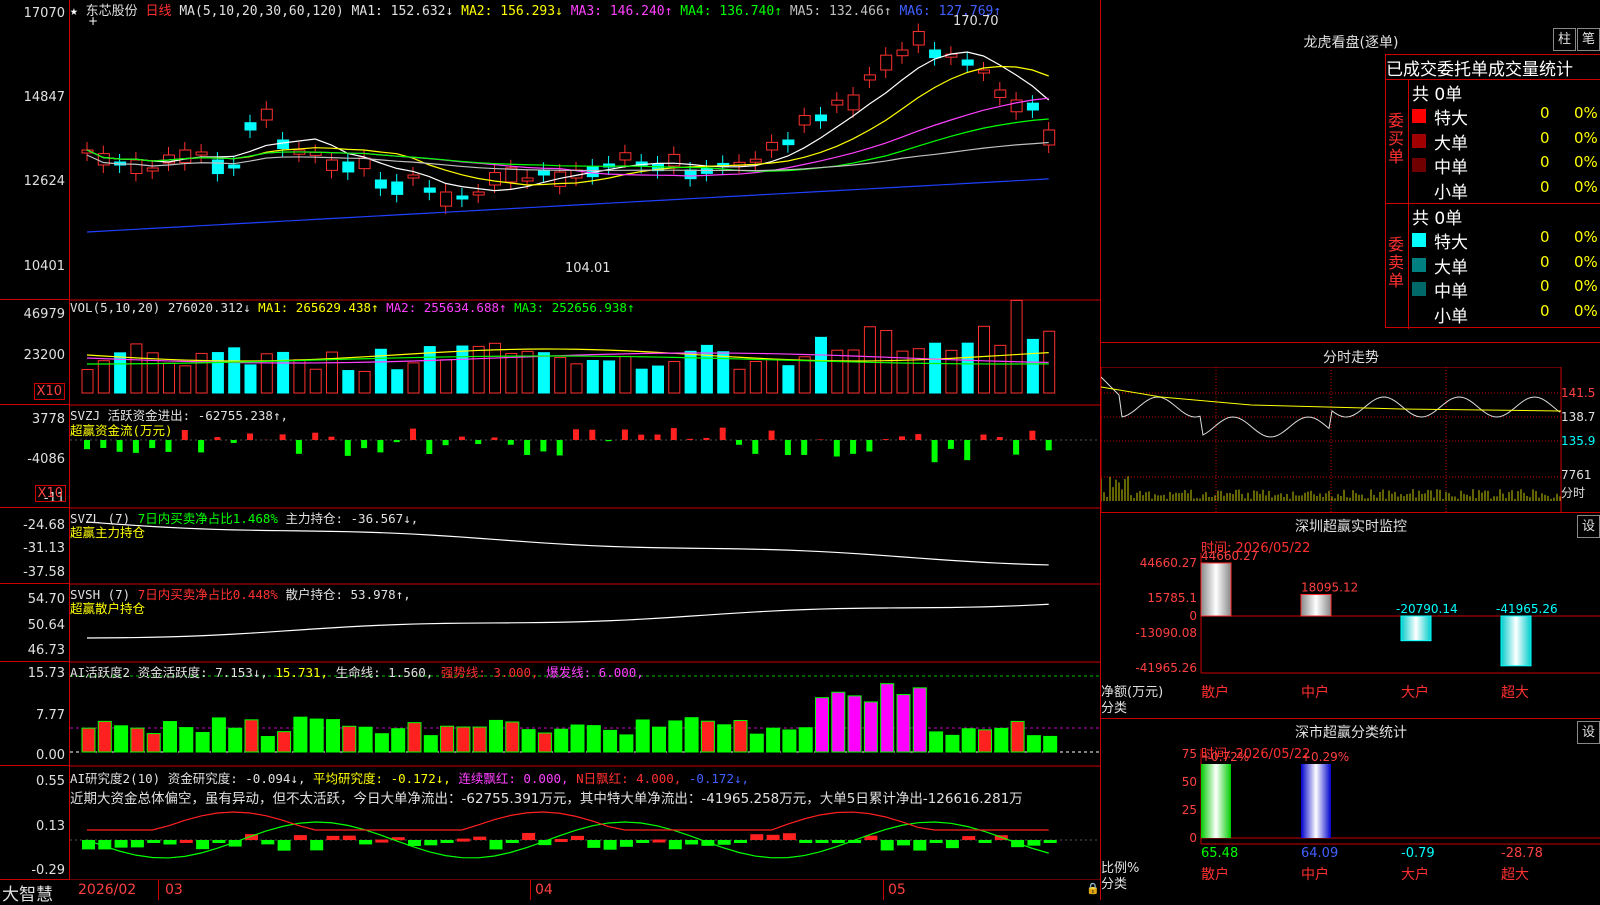 Image resolution: width=1600 pixels, height=905 pixels. Describe the element at coordinates (1586, 311) in the screenshot. I see `sell-row-pct: 0%` at that location.